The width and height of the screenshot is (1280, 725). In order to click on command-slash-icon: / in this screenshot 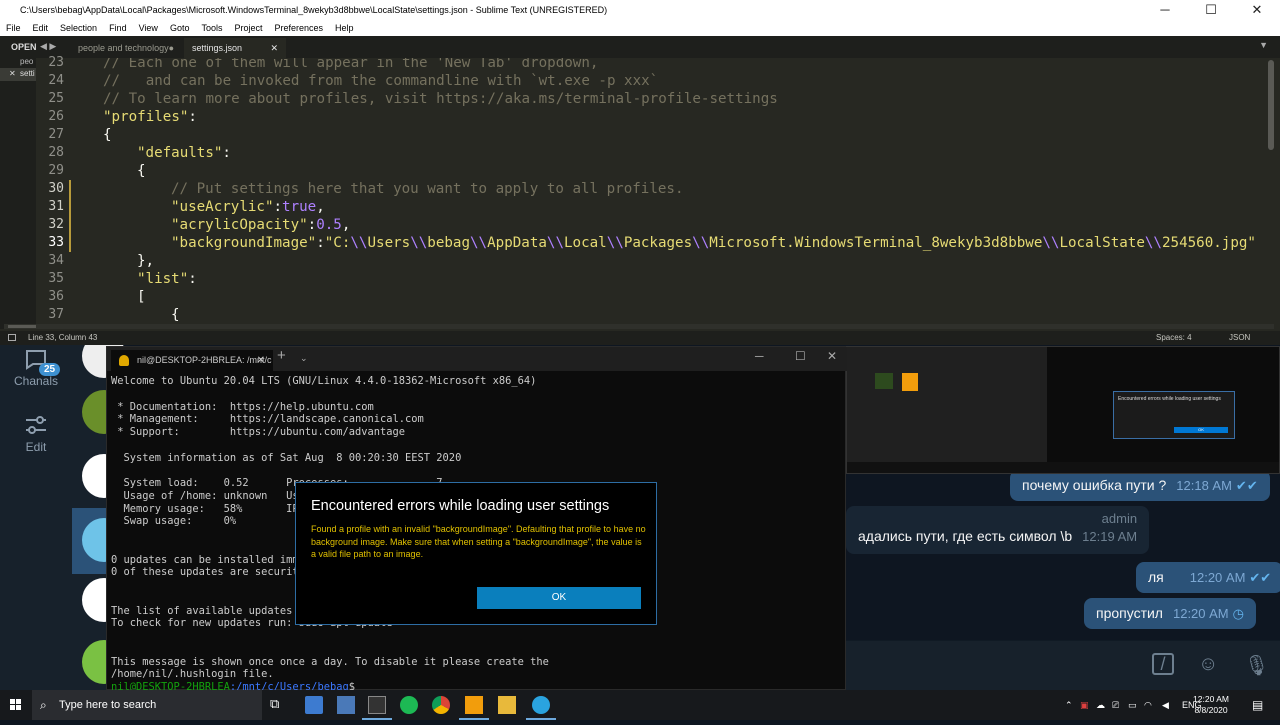, I will do `click(1163, 664)`.